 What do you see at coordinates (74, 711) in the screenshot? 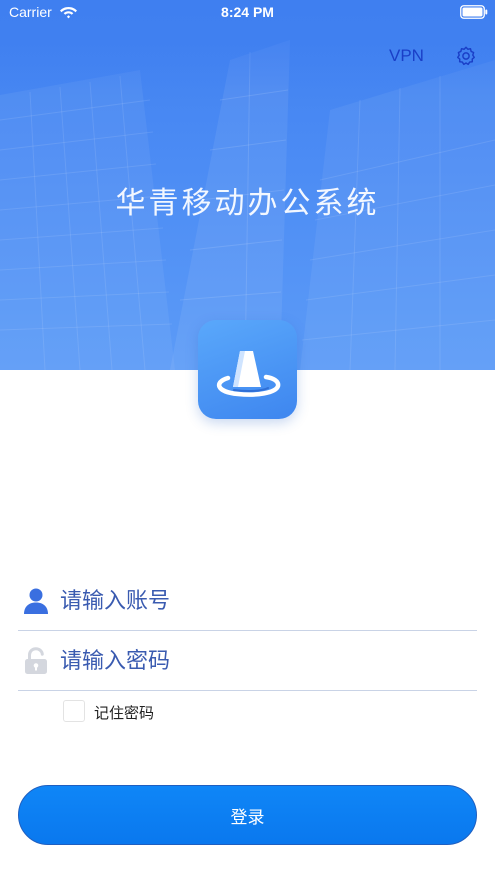
I see `remember-password-checkbox` at bounding box center [74, 711].